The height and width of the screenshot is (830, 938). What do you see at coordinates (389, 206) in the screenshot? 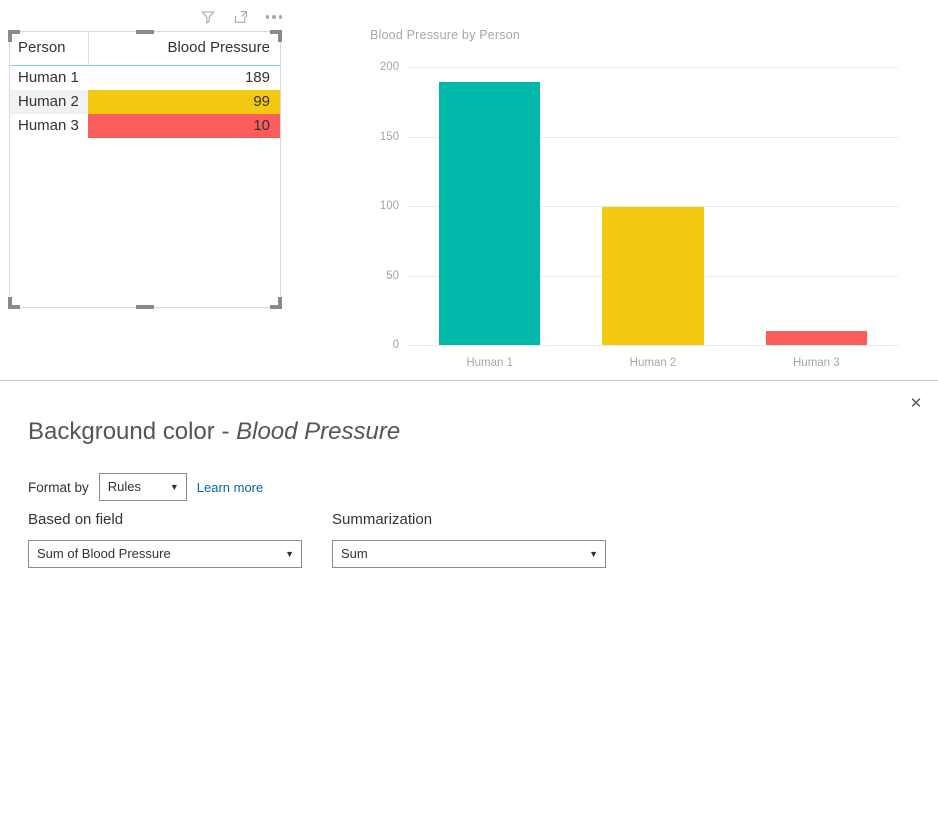
I see `y-axis-tick-label: 100` at bounding box center [389, 206].